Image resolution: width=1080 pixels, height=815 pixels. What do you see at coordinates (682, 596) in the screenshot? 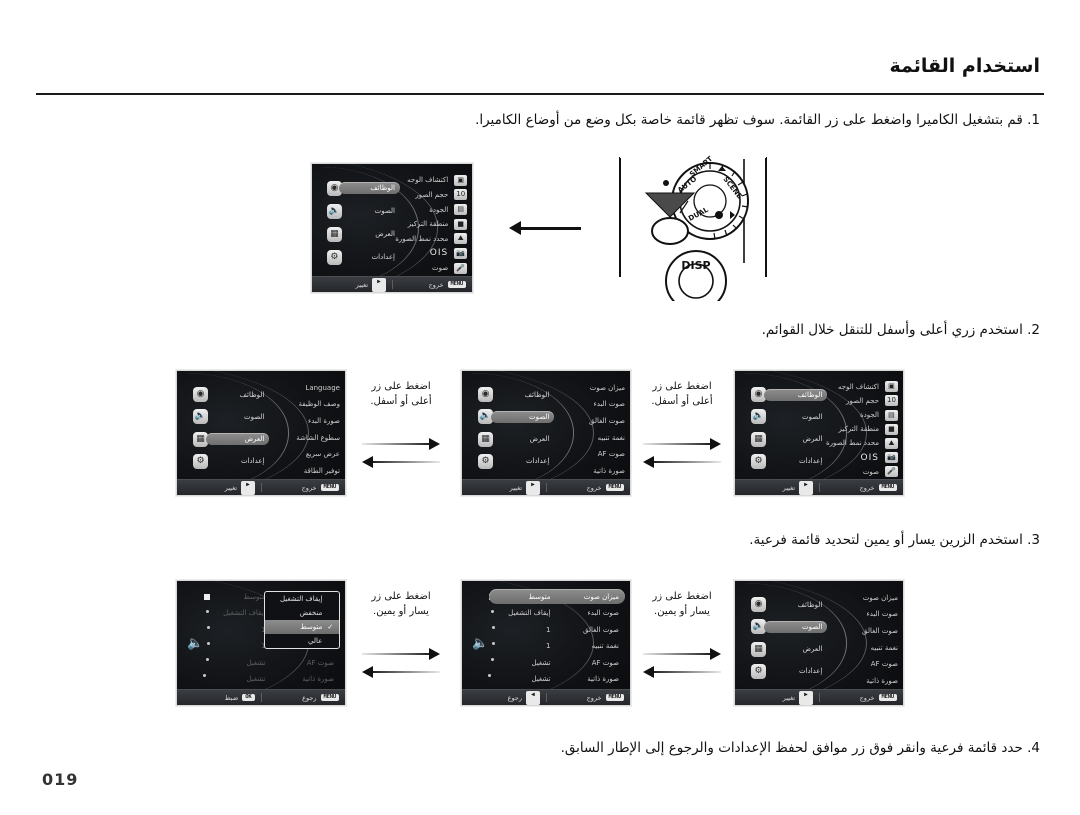
I see `caption-line-1: اضغط على زر` at bounding box center [682, 596].